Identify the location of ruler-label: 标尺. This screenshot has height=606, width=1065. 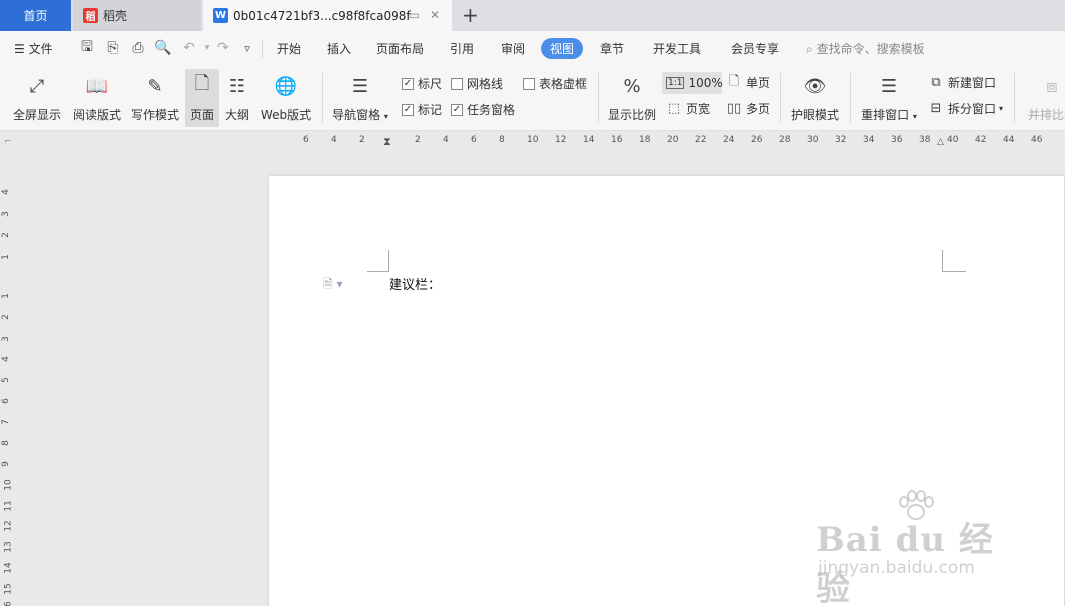
(430, 84).